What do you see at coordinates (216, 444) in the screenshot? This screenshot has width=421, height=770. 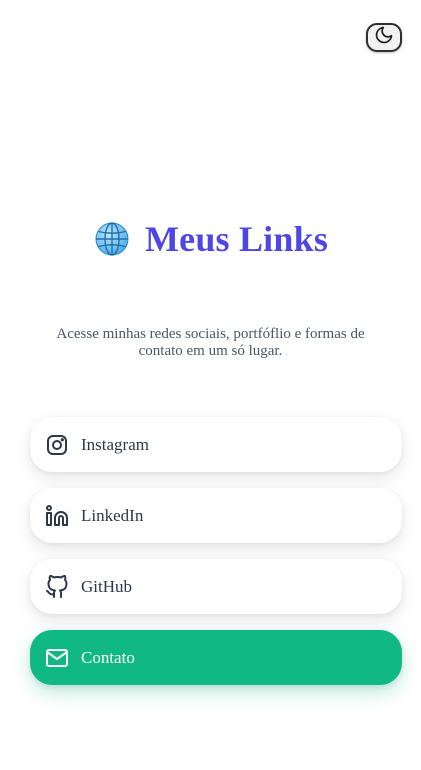 I see `instagram-link: Instagram` at bounding box center [216, 444].